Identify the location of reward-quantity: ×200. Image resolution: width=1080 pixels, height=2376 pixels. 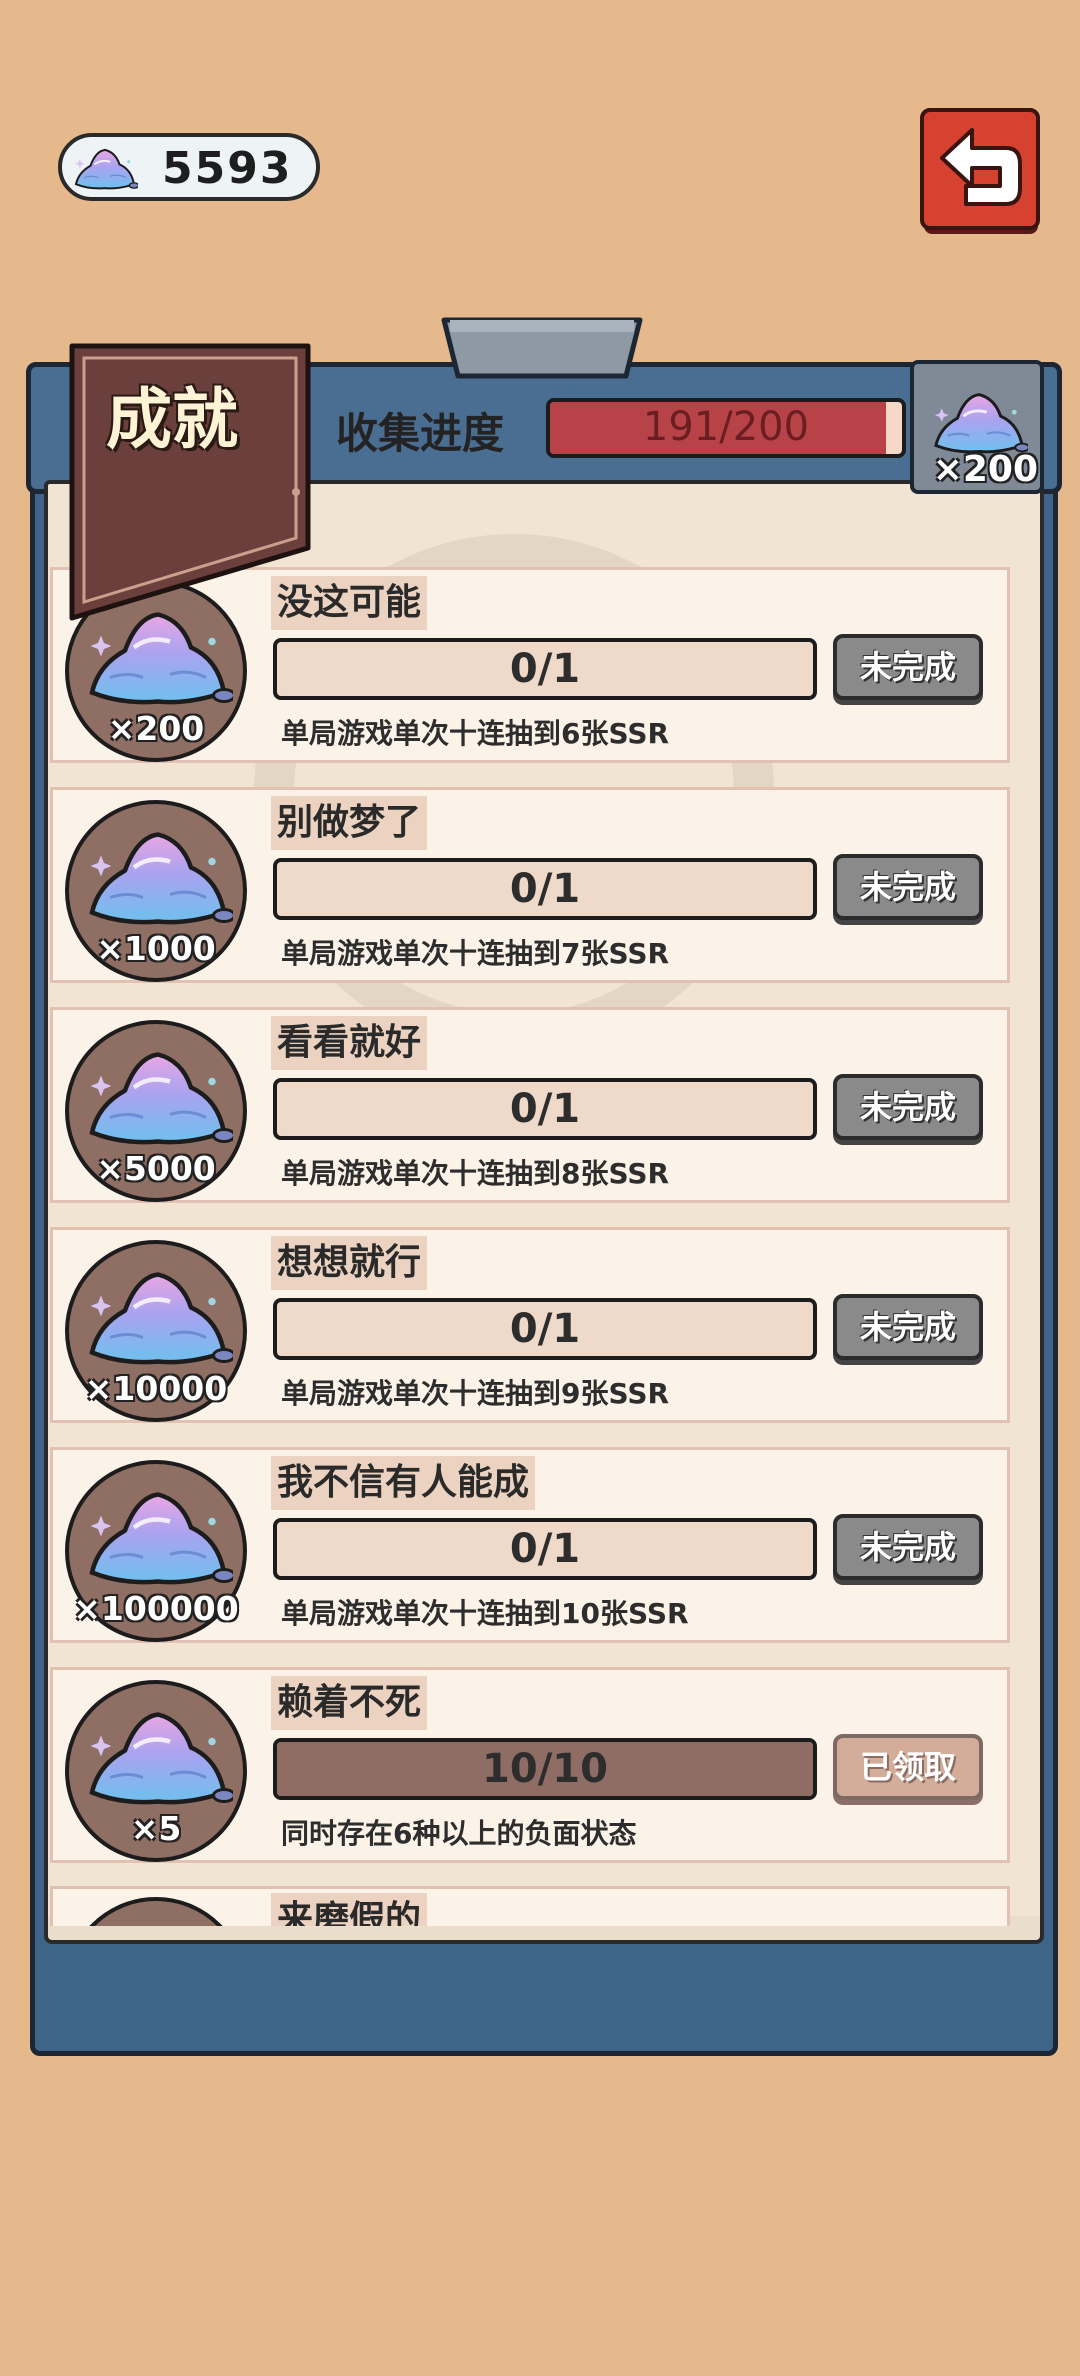
(156, 728).